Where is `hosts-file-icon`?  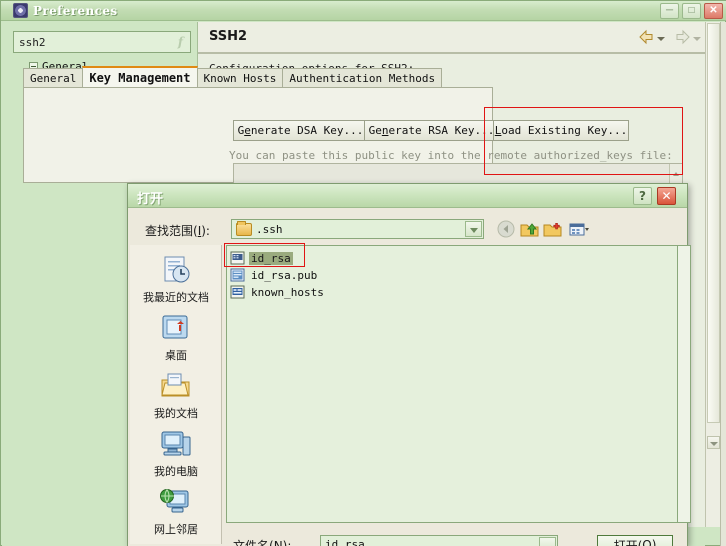
hosts-file-icon is located at coordinates (237, 292).